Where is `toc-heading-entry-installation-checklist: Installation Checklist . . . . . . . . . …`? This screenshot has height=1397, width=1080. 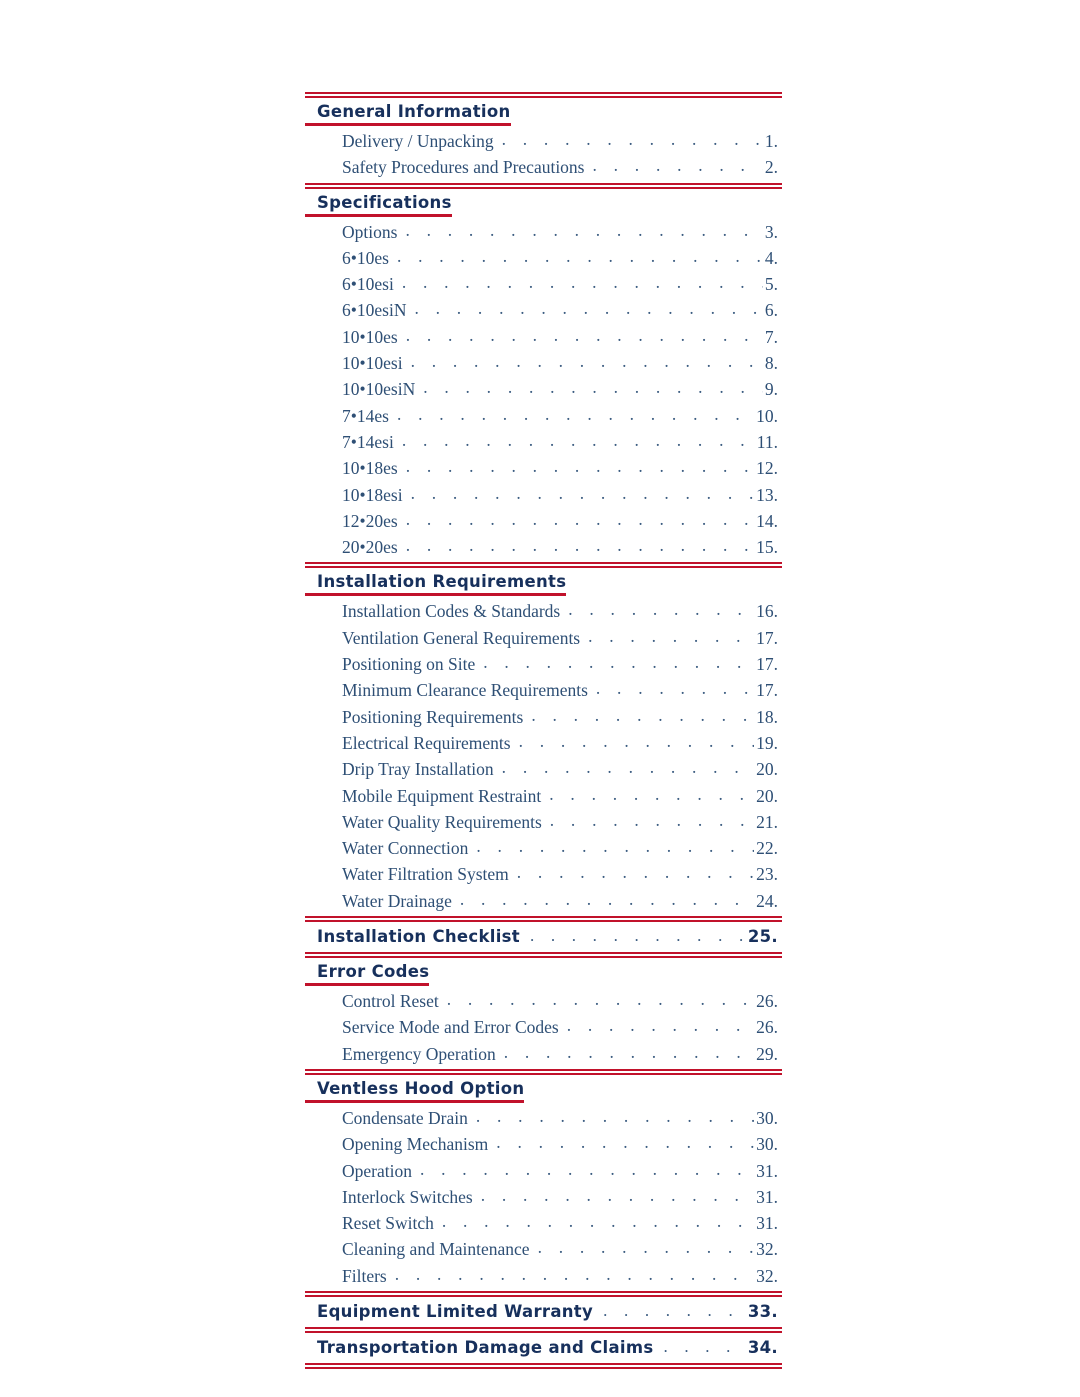 toc-heading-entry-installation-checklist: Installation Checklist . . . . . . . . . … is located at coordinates (543, 937).